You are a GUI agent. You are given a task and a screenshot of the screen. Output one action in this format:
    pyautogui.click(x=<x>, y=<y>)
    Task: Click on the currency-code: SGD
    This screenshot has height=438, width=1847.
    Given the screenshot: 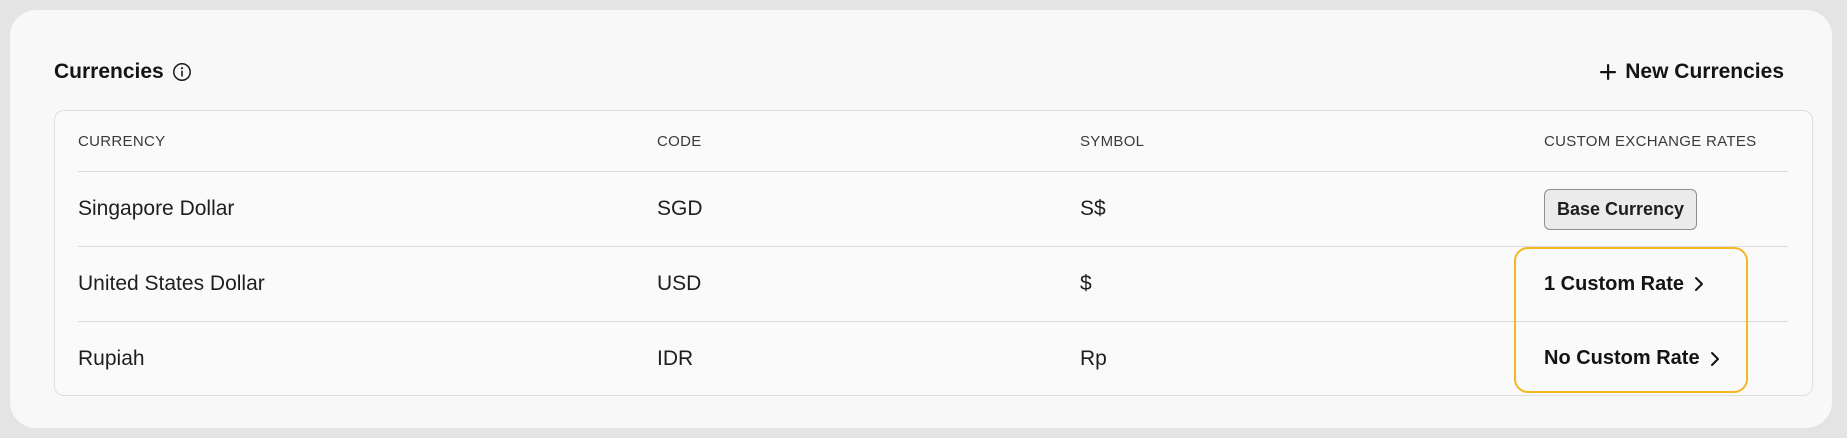 What is the action you would take?
    pyautogui.click(x=680, y=208)
    